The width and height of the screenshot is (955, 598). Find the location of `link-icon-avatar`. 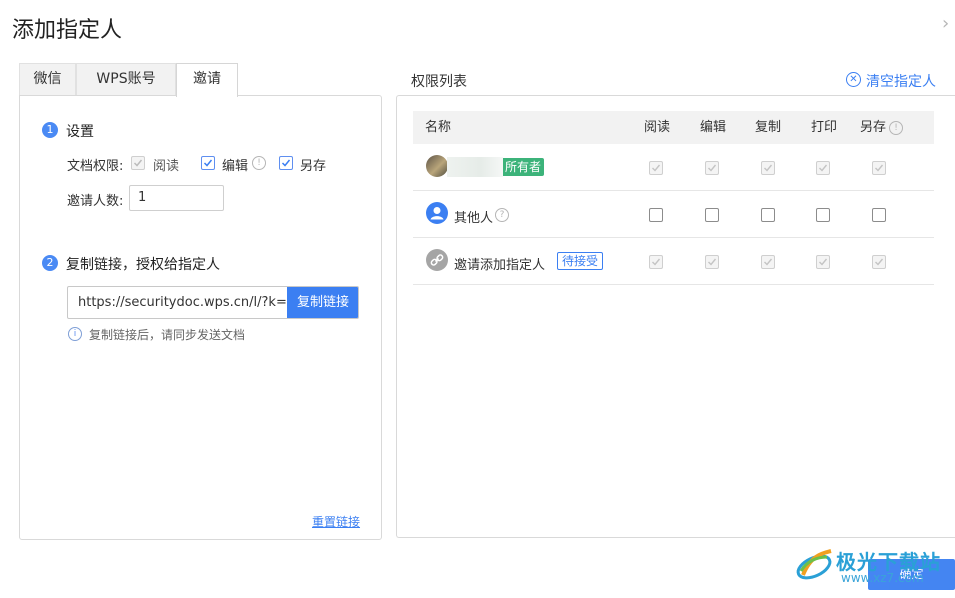

link-icon-avatar is located at coordinates (437, 260).